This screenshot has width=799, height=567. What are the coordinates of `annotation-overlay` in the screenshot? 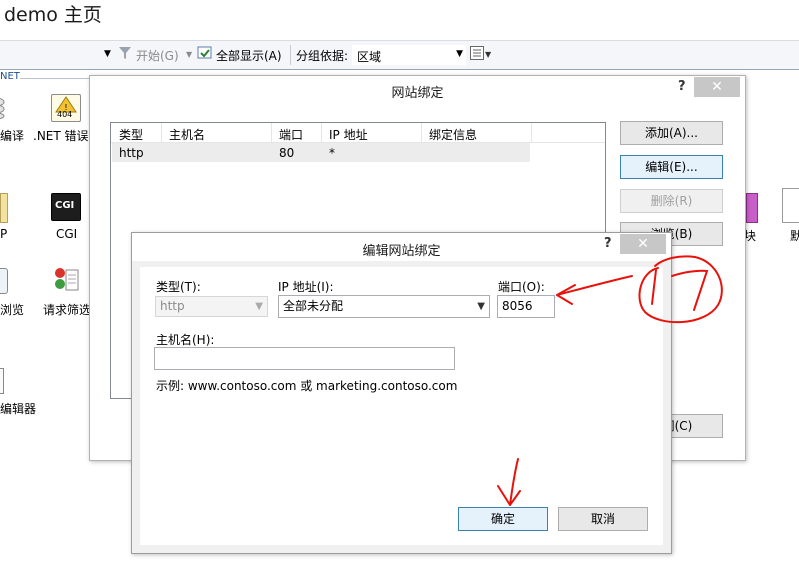 It's located at (610, 380).